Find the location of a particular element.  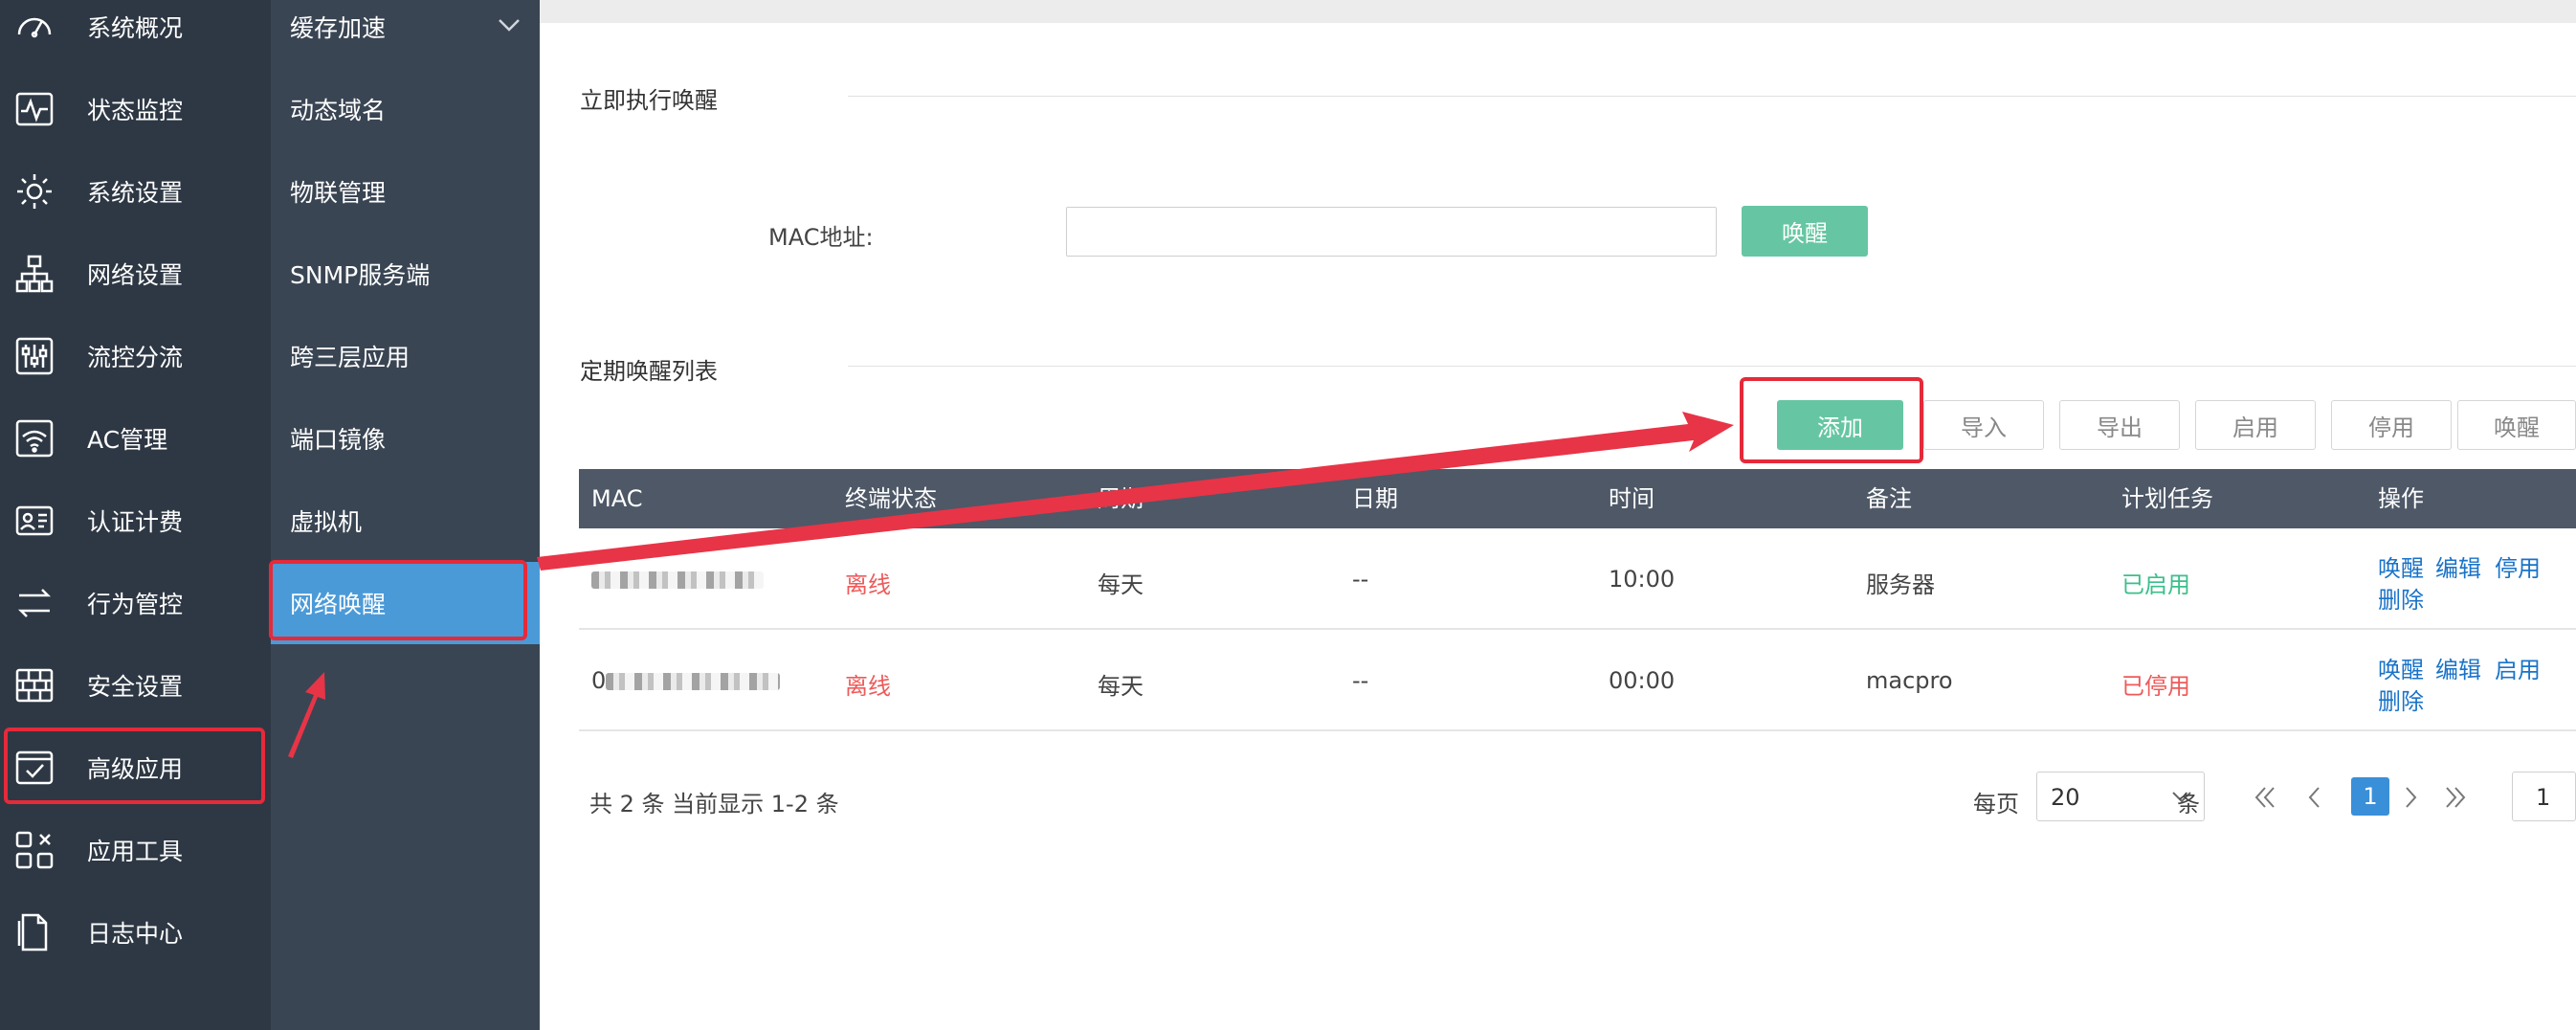

submenu-label: 虚拟机 is located at coordinates (326, 522).